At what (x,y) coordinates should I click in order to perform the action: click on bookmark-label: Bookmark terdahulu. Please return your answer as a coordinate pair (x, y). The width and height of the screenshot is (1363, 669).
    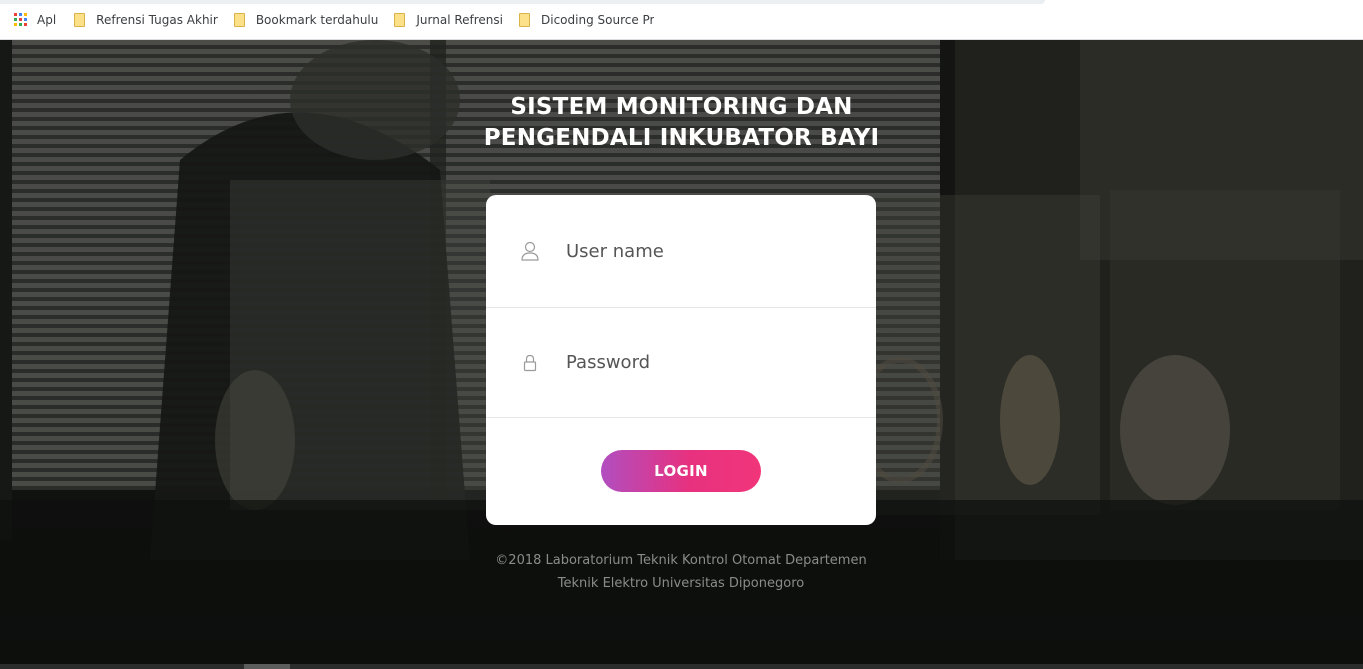
    Looking at the image, I should click on (317, 20).